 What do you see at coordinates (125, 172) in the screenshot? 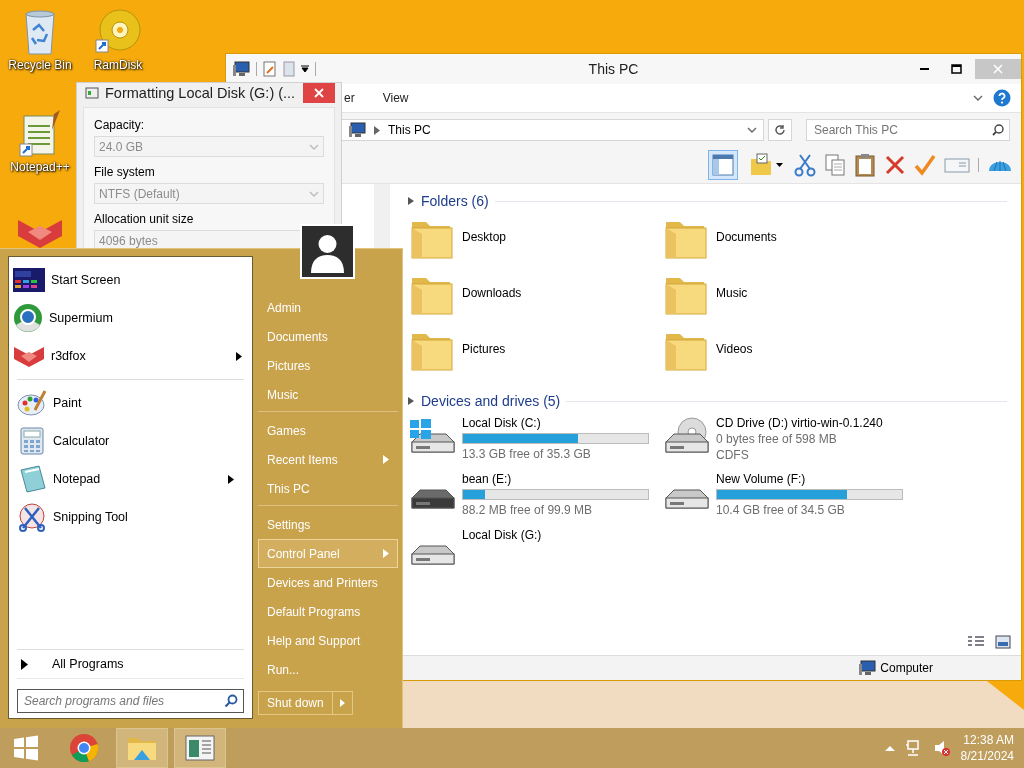
I see `field-label: File system` at bounding box center [125, 172].